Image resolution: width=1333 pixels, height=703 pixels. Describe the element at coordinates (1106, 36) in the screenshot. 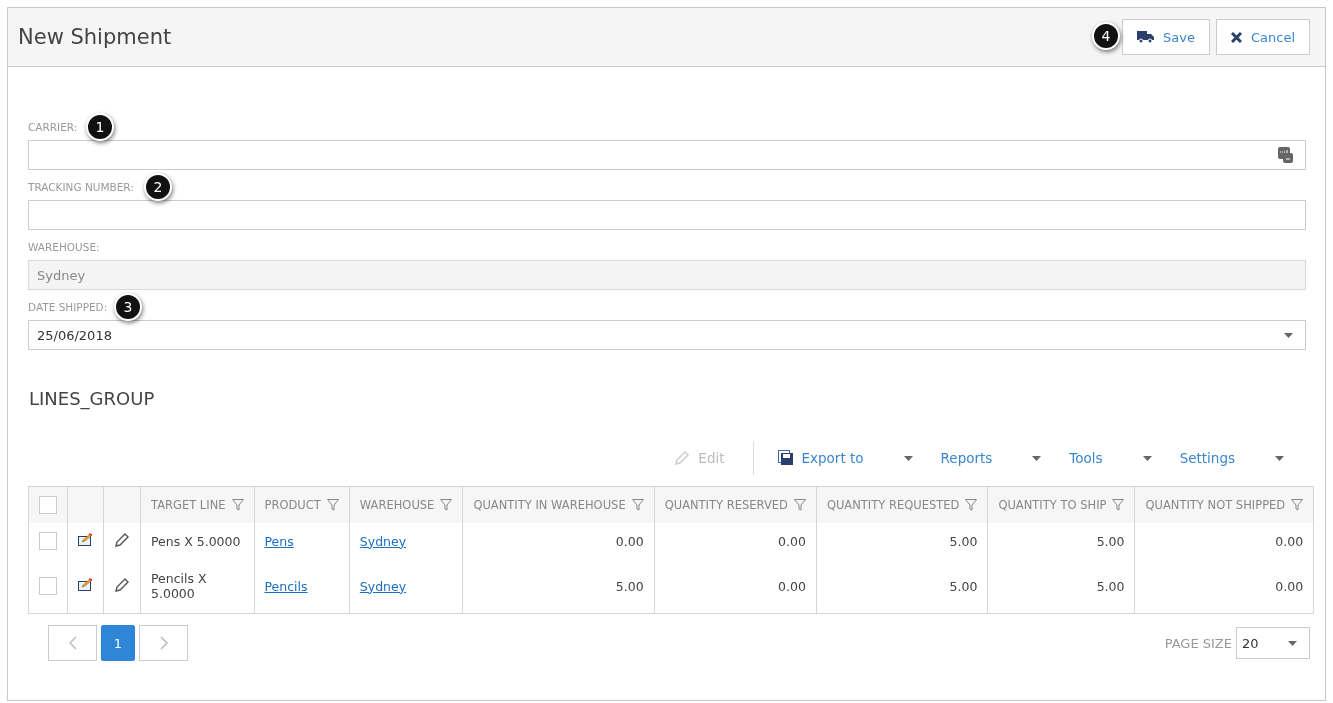

I see `callout-badge: 4` at that location.